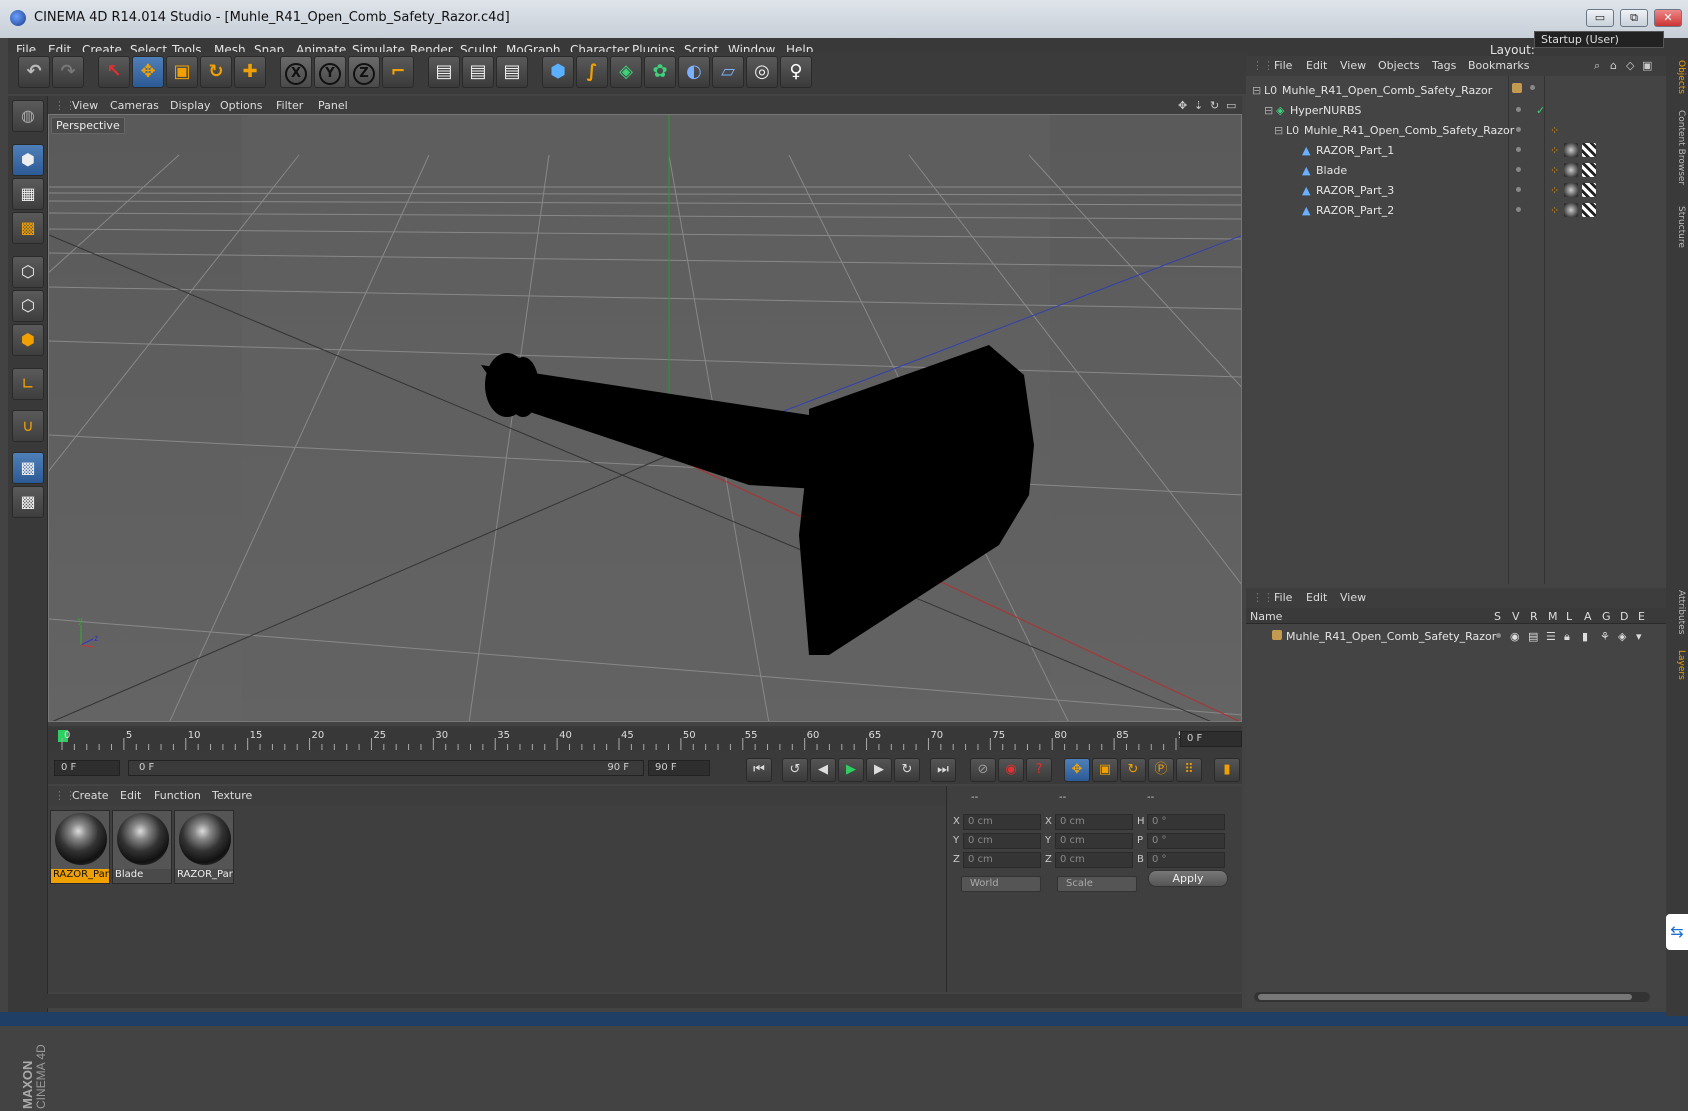 Image resolution: width=1688 pixels, height=1111 pixels. I want to click on y-axis-lock-icon: Y, so click(330, 72).